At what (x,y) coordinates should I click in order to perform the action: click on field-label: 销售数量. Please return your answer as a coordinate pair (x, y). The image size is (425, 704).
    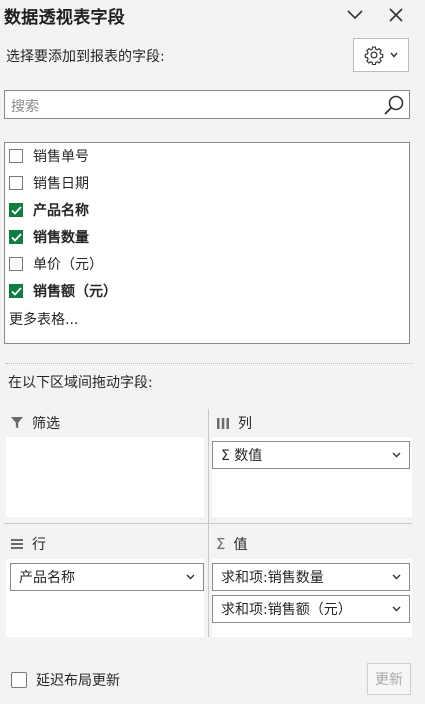
    Looking at the image, I should click on (61, 238).